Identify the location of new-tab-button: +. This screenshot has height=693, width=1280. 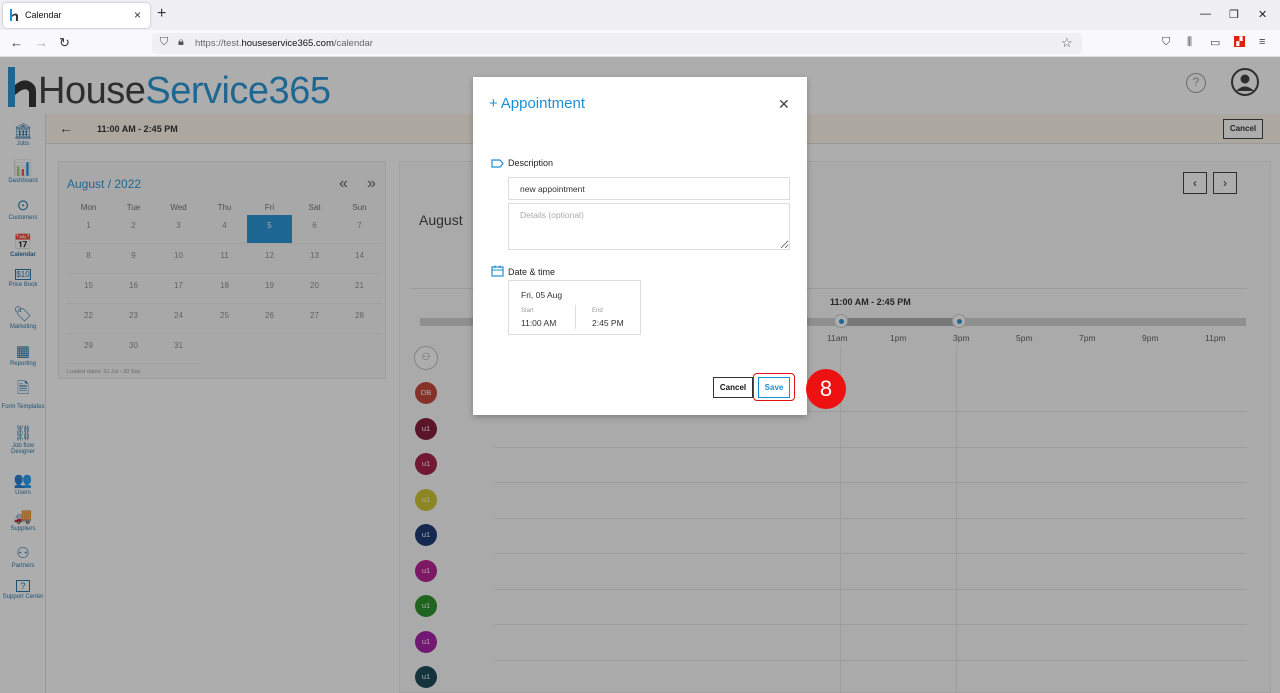
(161, 14).